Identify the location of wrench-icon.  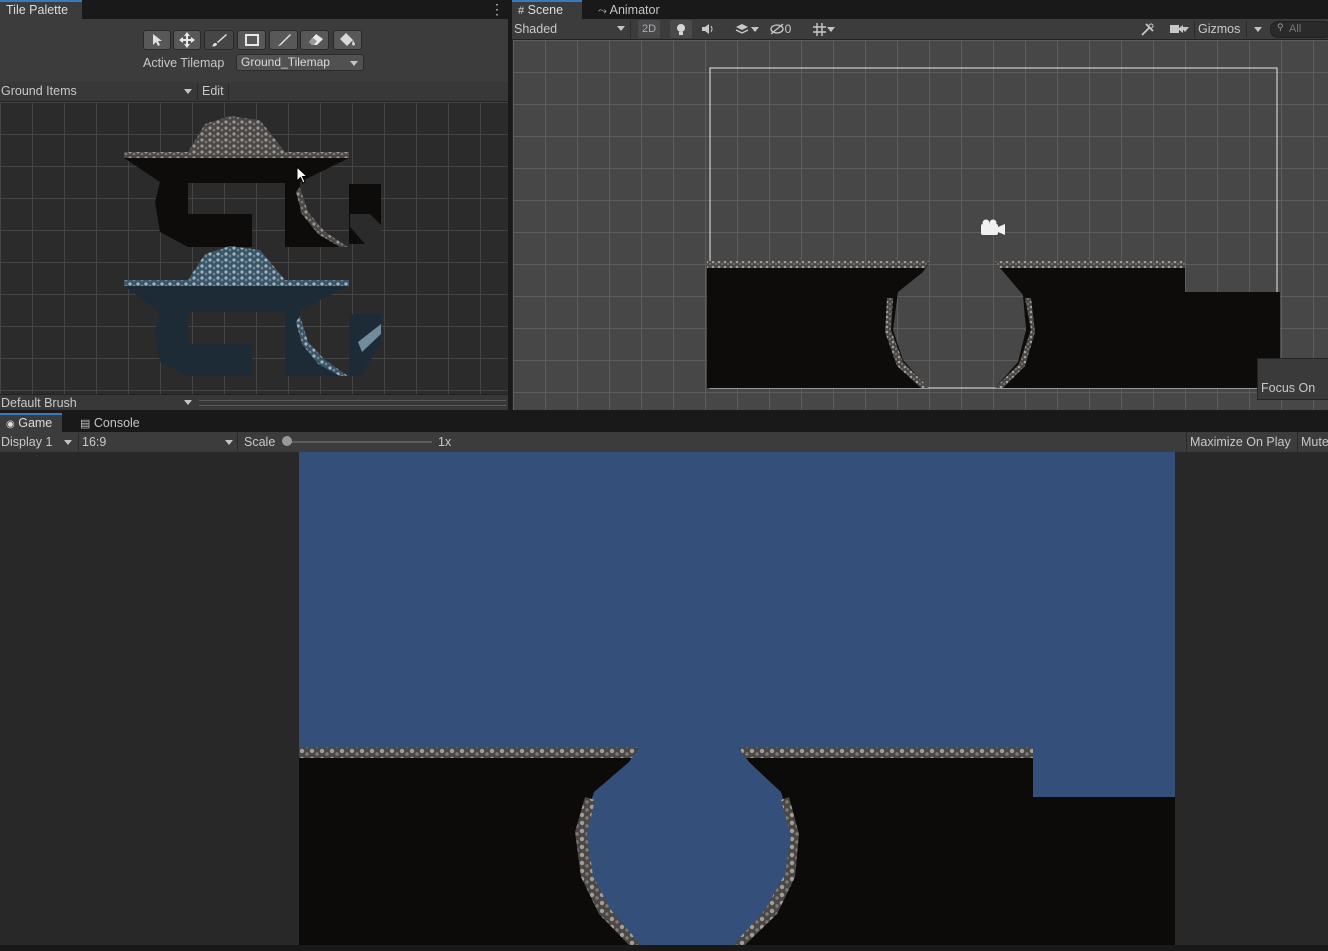
(1147, 29).